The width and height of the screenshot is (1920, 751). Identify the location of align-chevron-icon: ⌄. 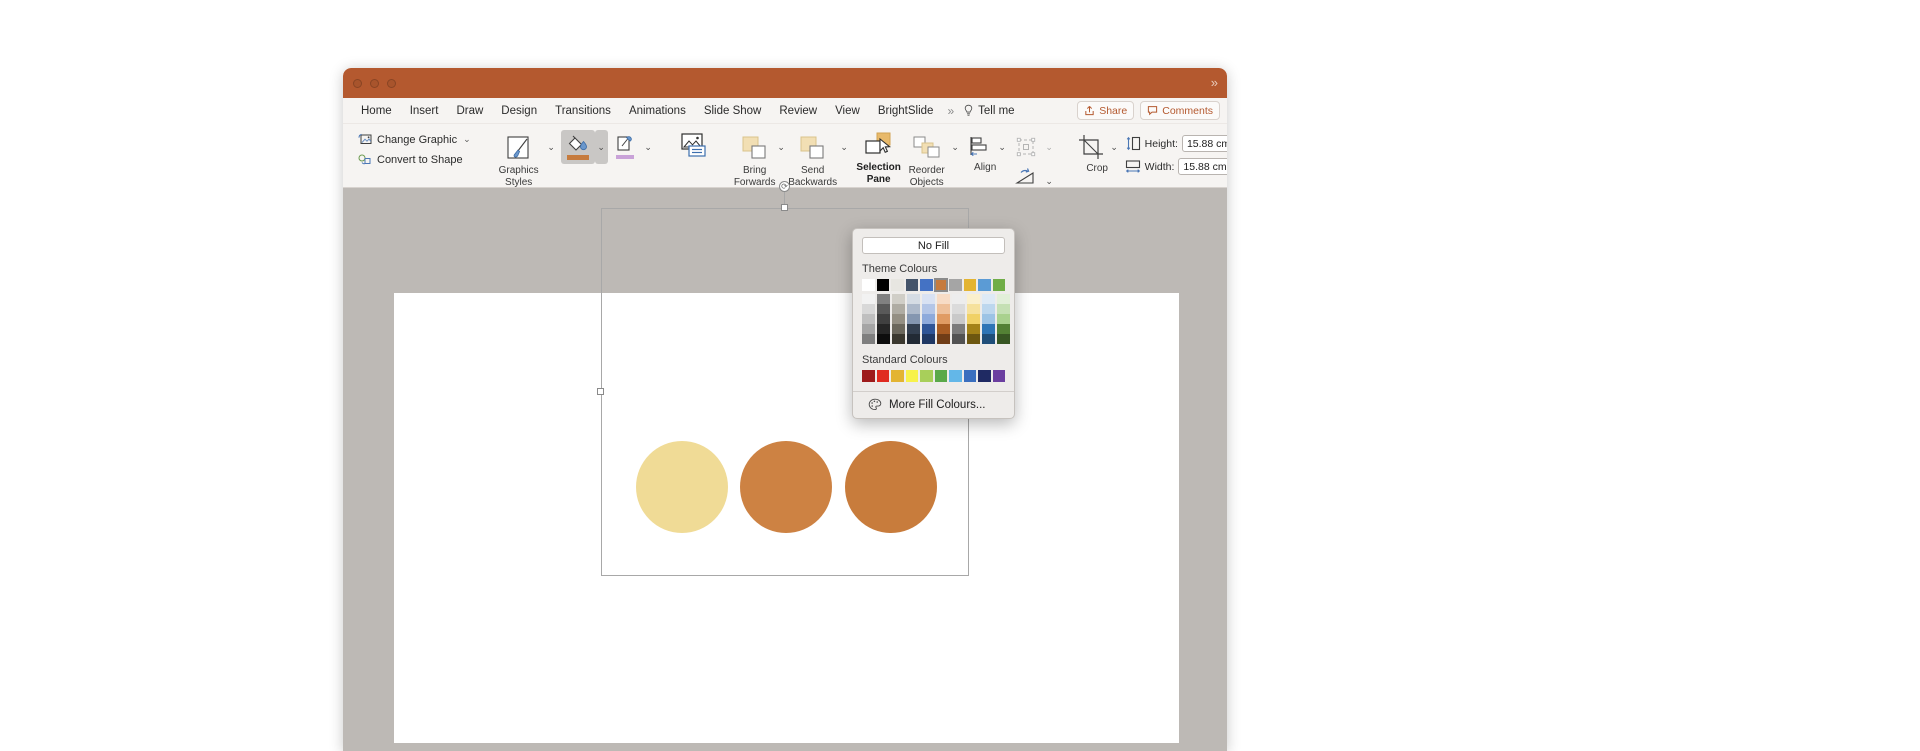
(1002, 147).